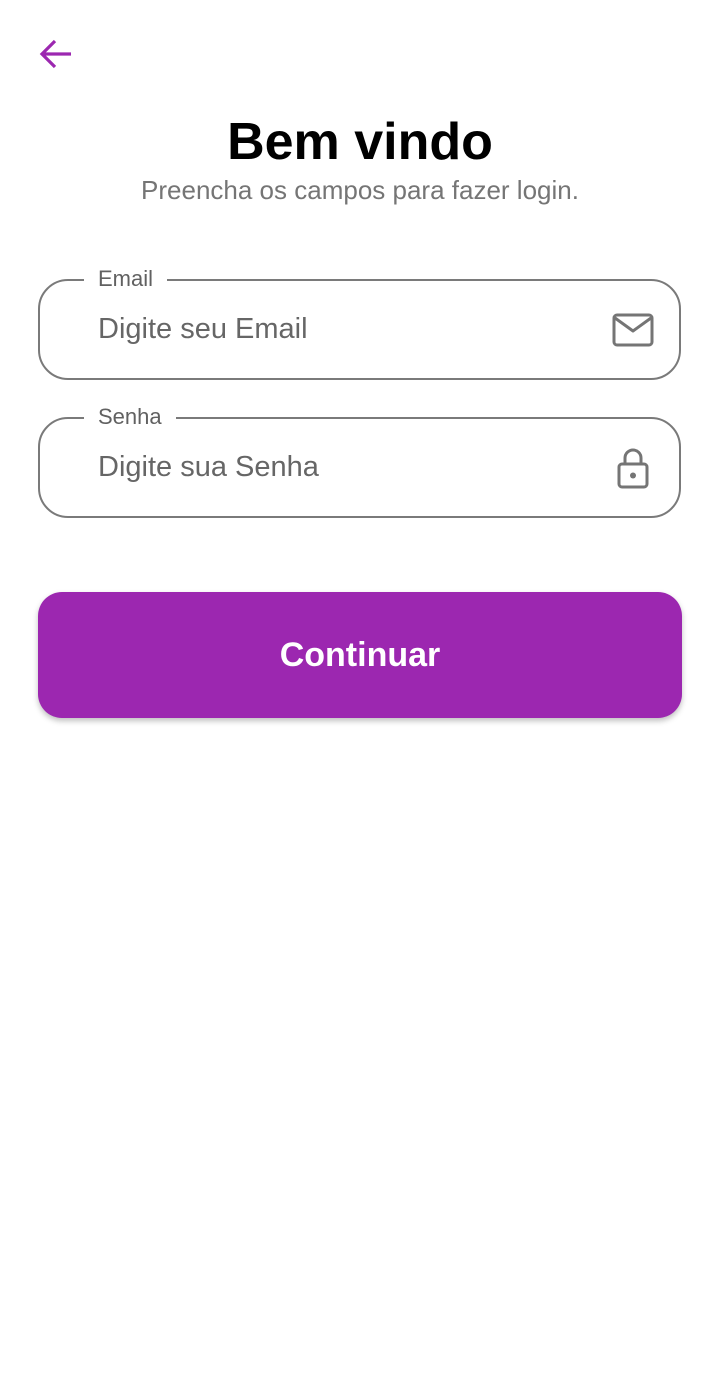 Image resolution: width=720 pixels, height=1383 pixels. What do you see at coordinates (126, 279) in the screenshot?
I see `email-field-label: Email` at bounding box center [126, 279].